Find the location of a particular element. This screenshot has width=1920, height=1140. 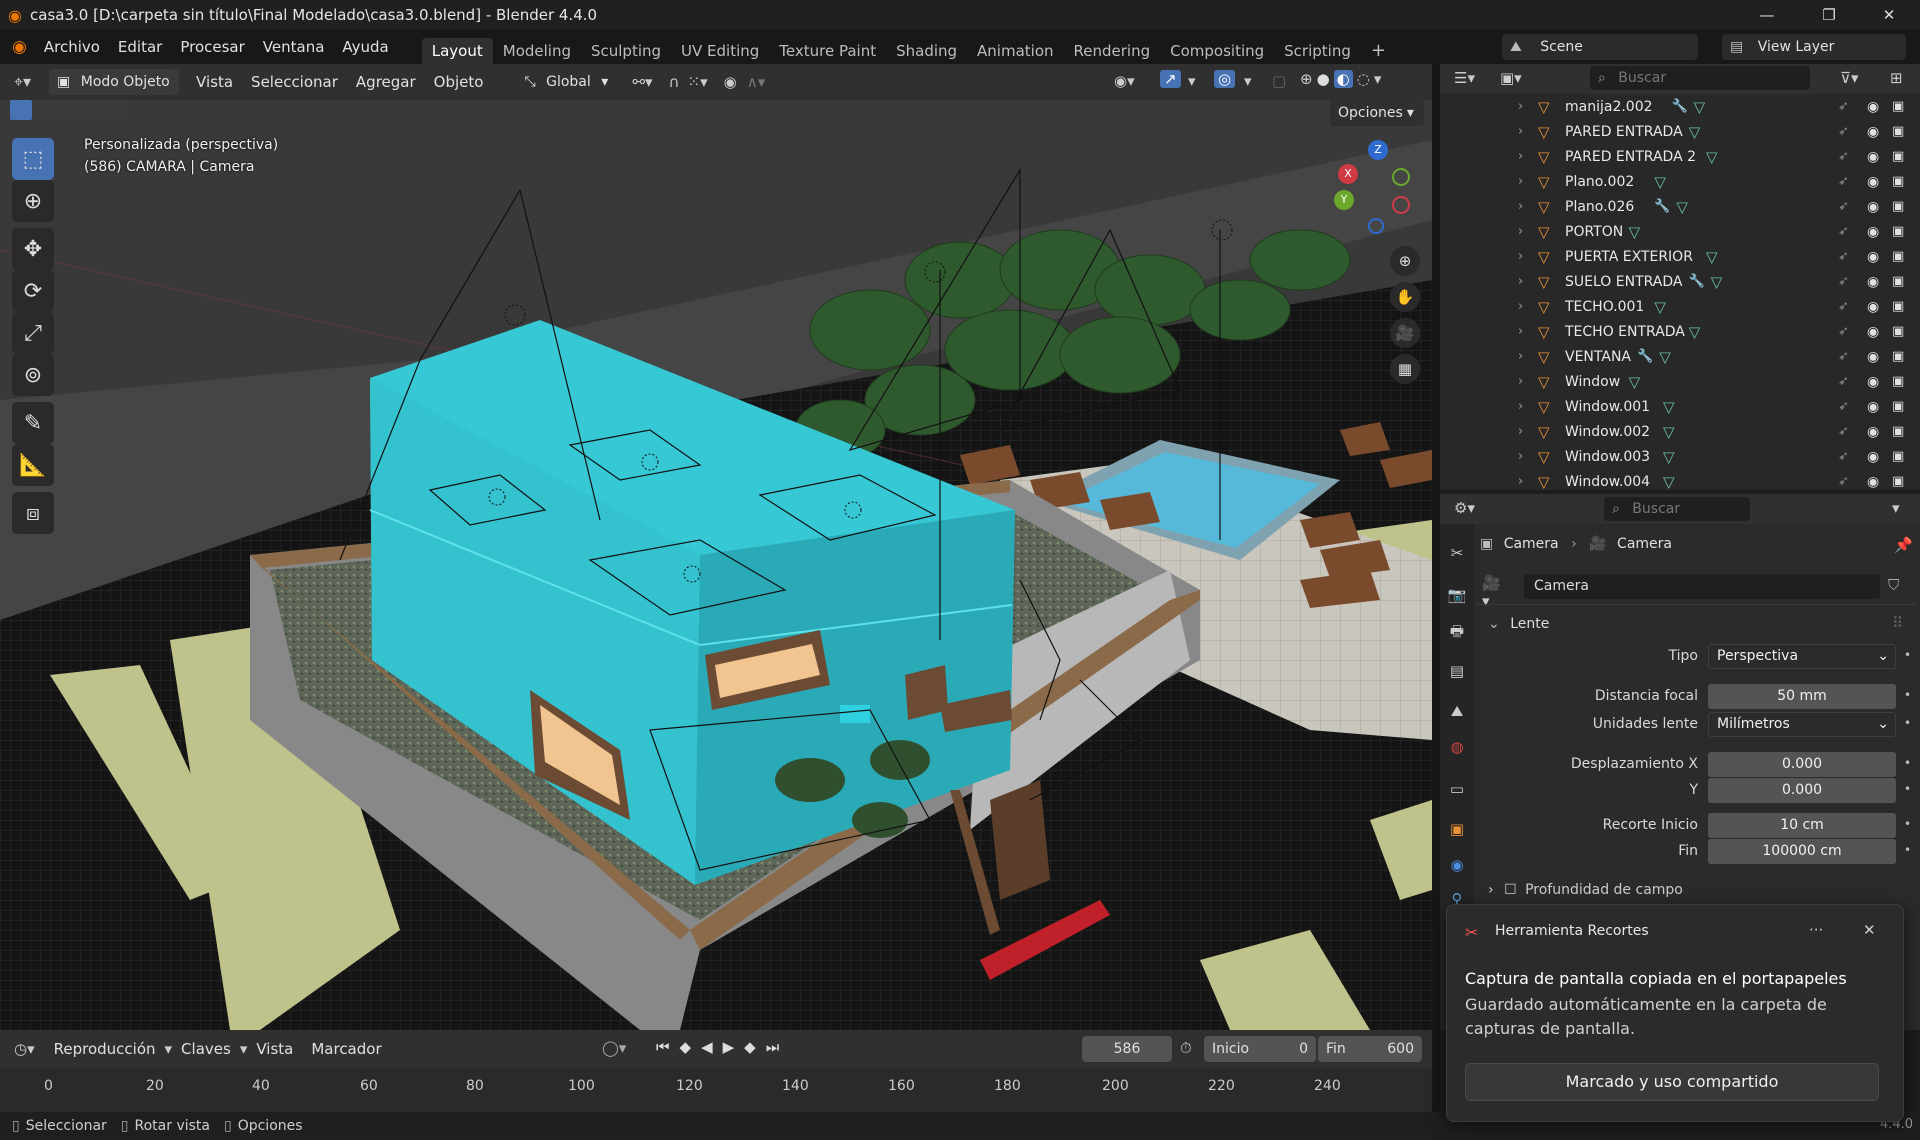

gizmo-y-axis: Y is located at coordinates (1344, 200).